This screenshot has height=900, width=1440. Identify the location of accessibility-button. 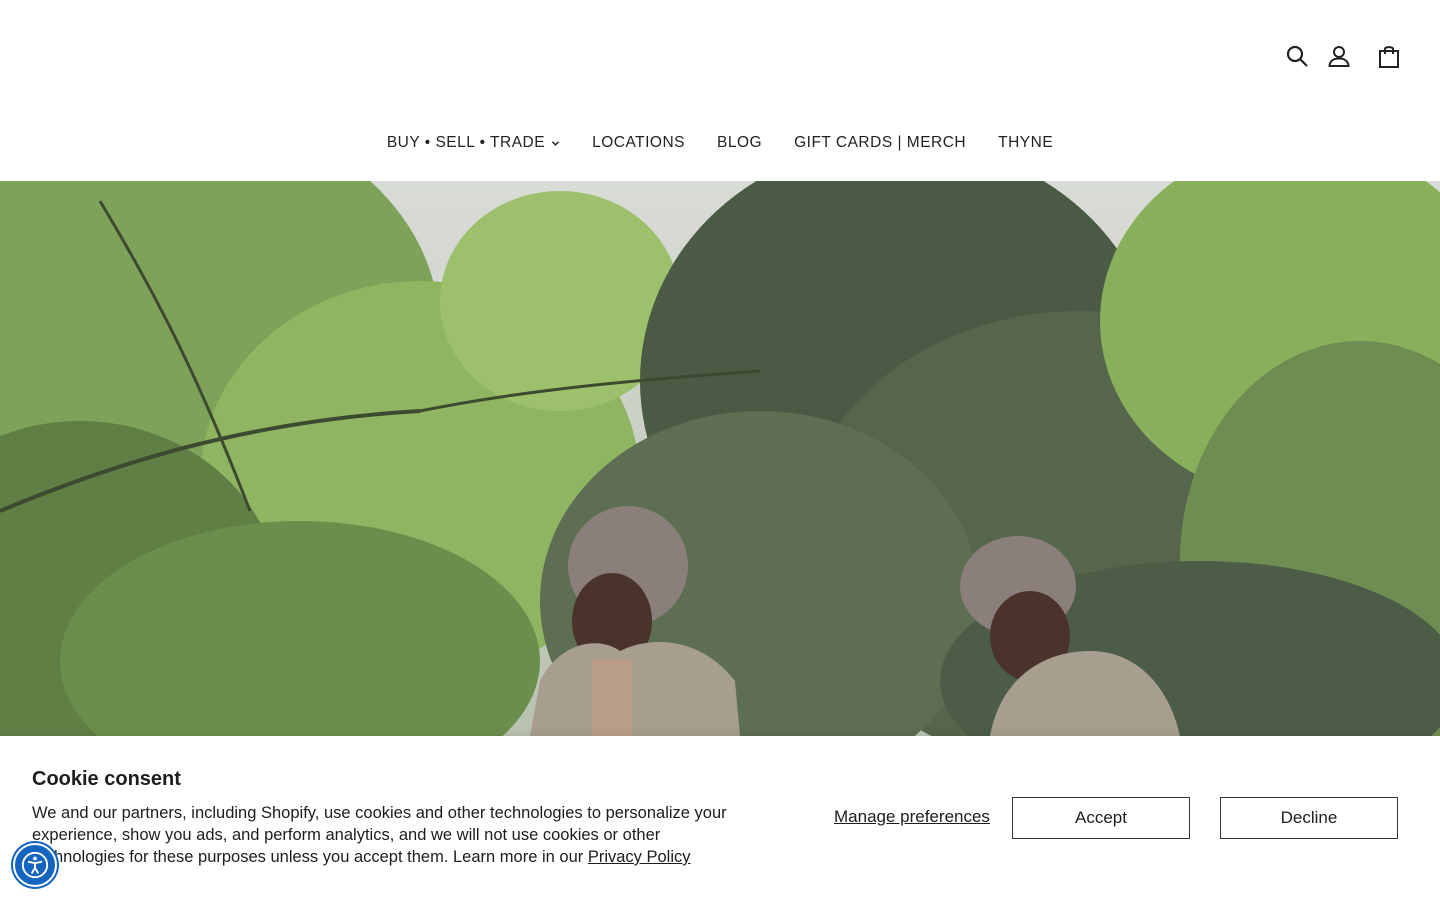
(35, 865).